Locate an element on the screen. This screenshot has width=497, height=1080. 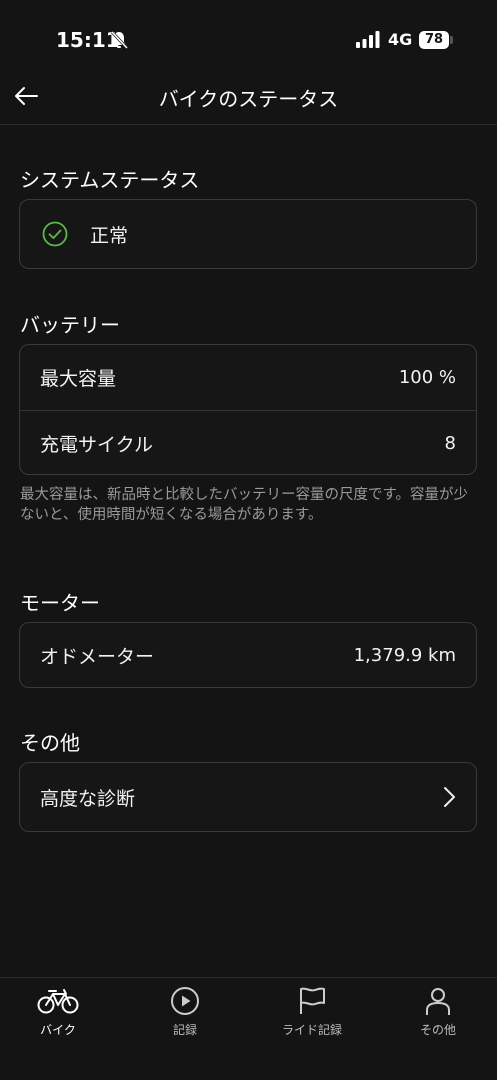
status-bar: 15:11 4G 78 is located at coordinates (248, 40).